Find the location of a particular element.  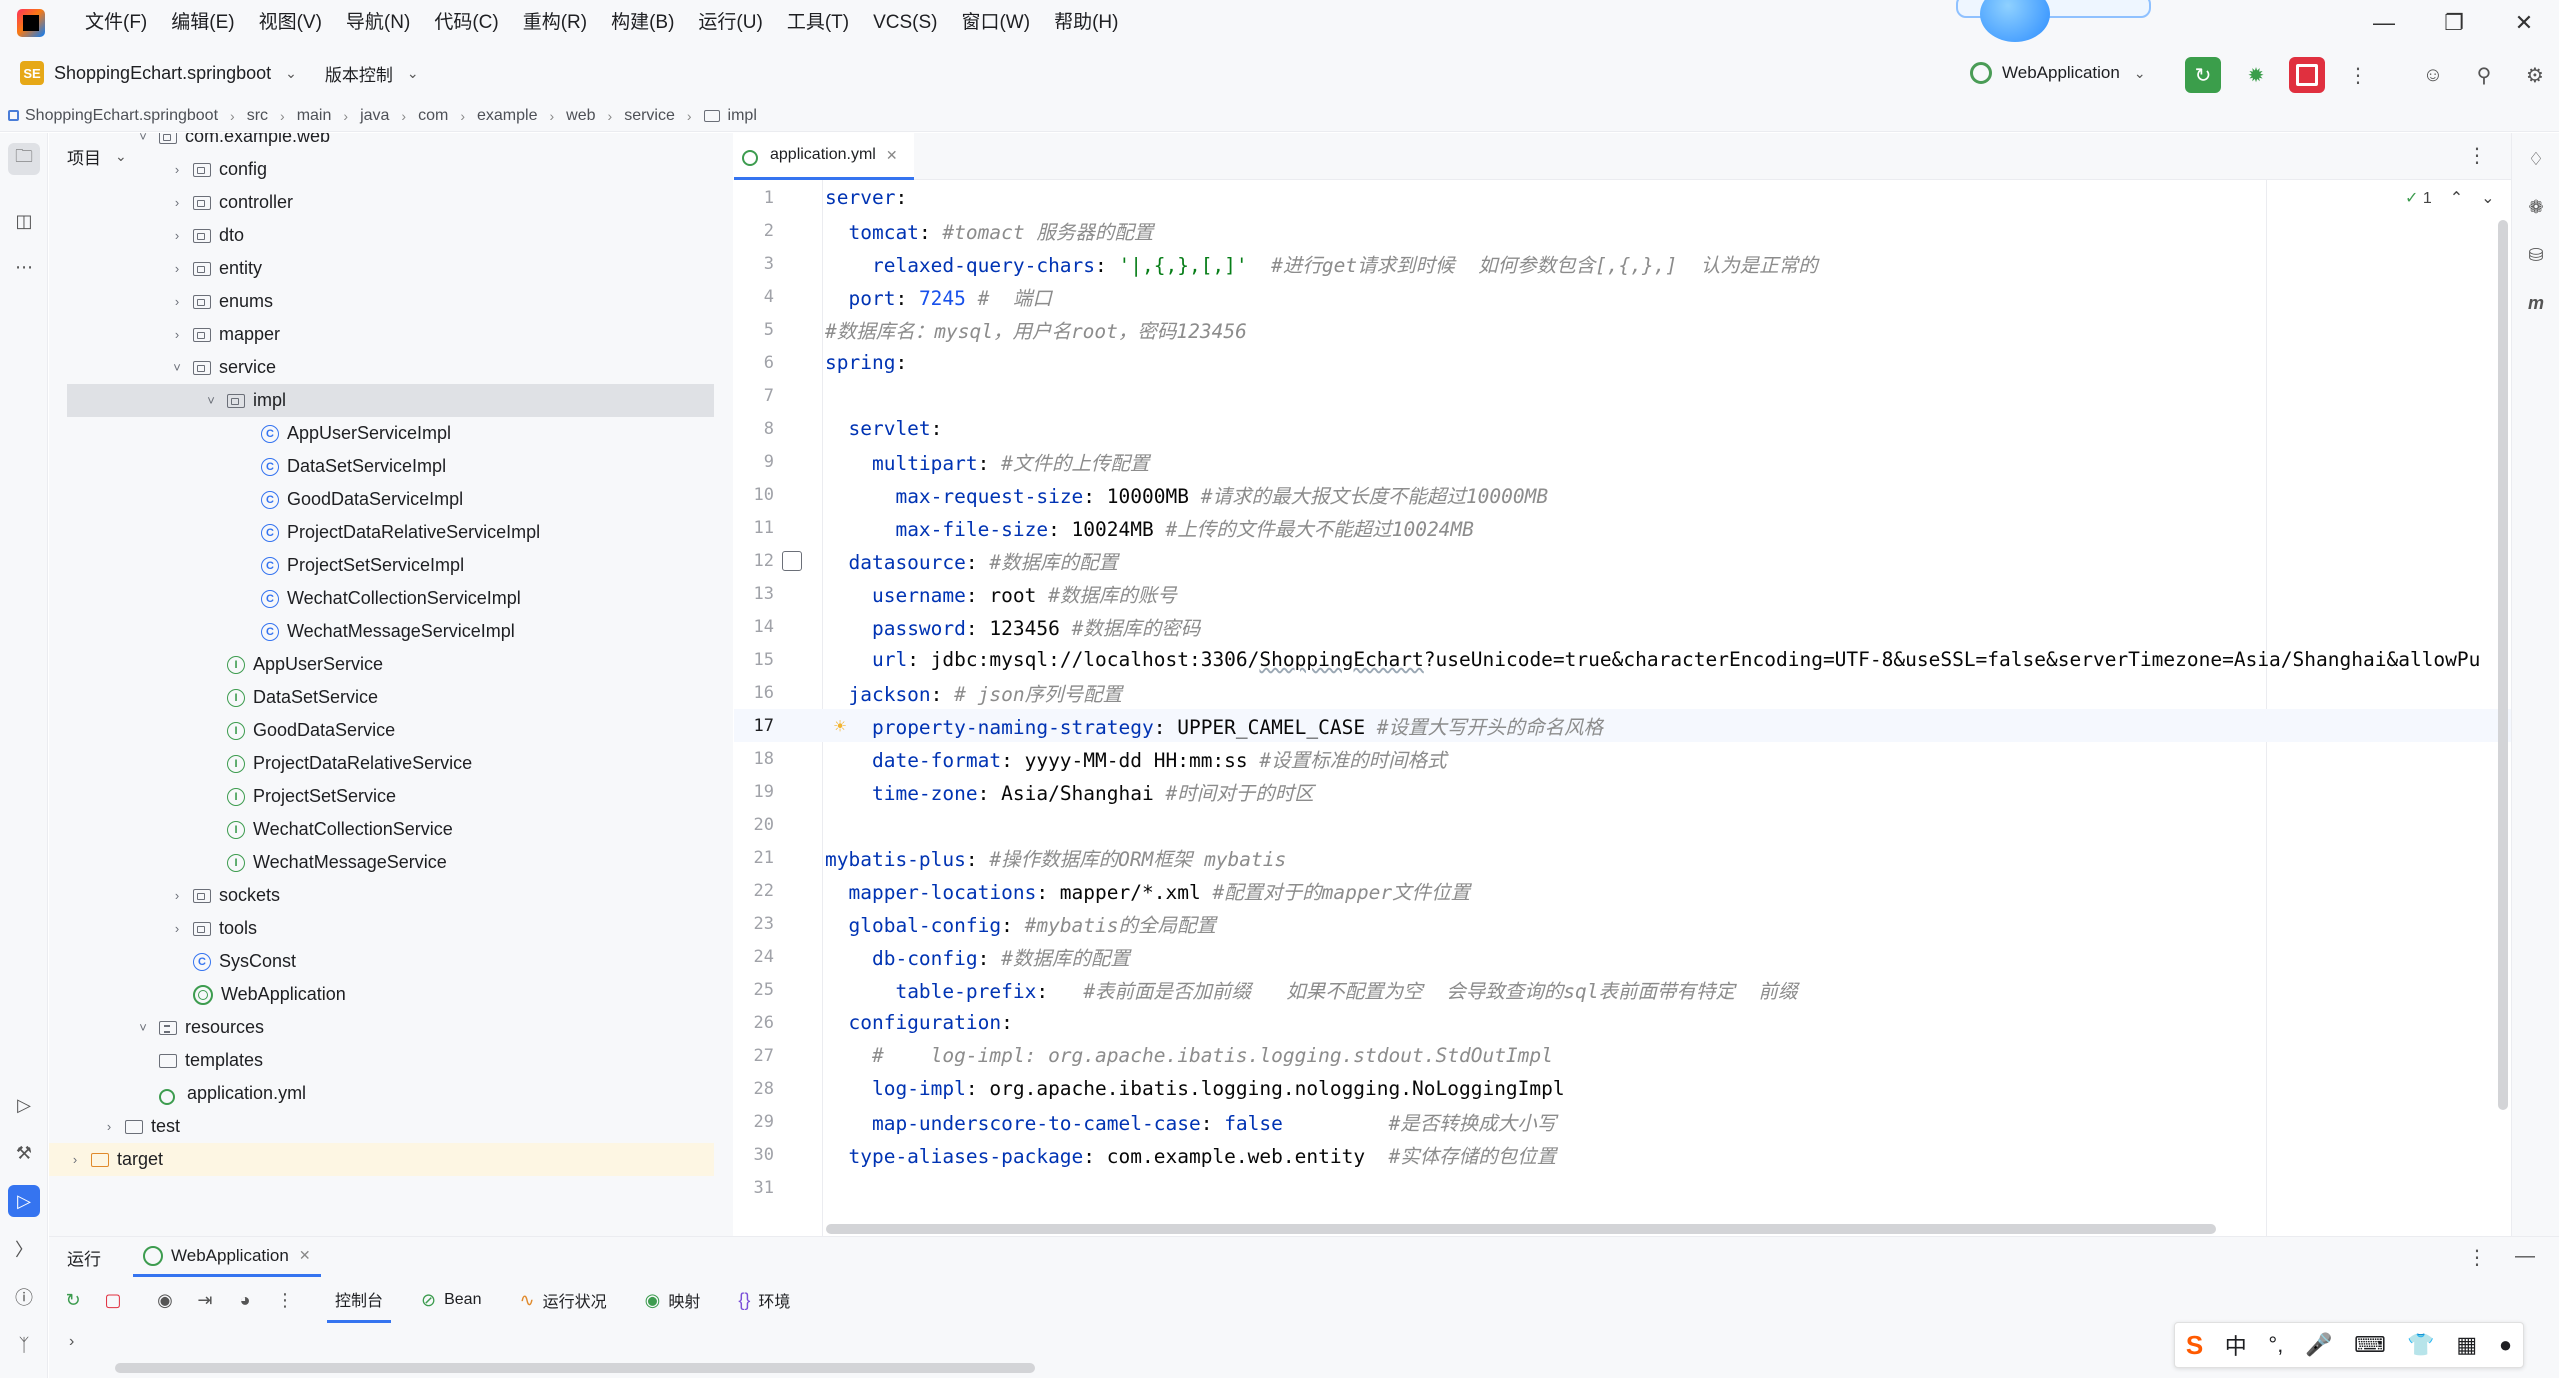

project-folder-icon: 🗀 is located at coordinates (24, 159).